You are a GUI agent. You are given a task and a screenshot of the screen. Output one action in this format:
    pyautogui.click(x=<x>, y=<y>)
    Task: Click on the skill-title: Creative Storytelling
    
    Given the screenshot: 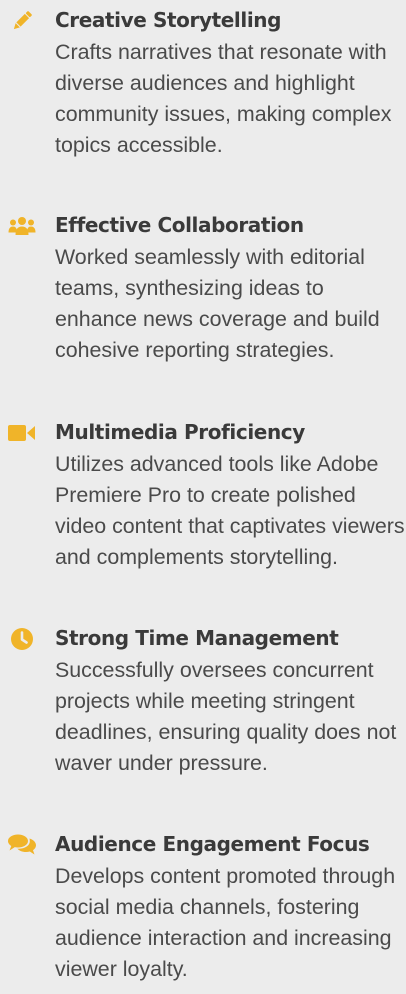 What is the action you would take?
    pyautogui.click(x=168, y=20)
    